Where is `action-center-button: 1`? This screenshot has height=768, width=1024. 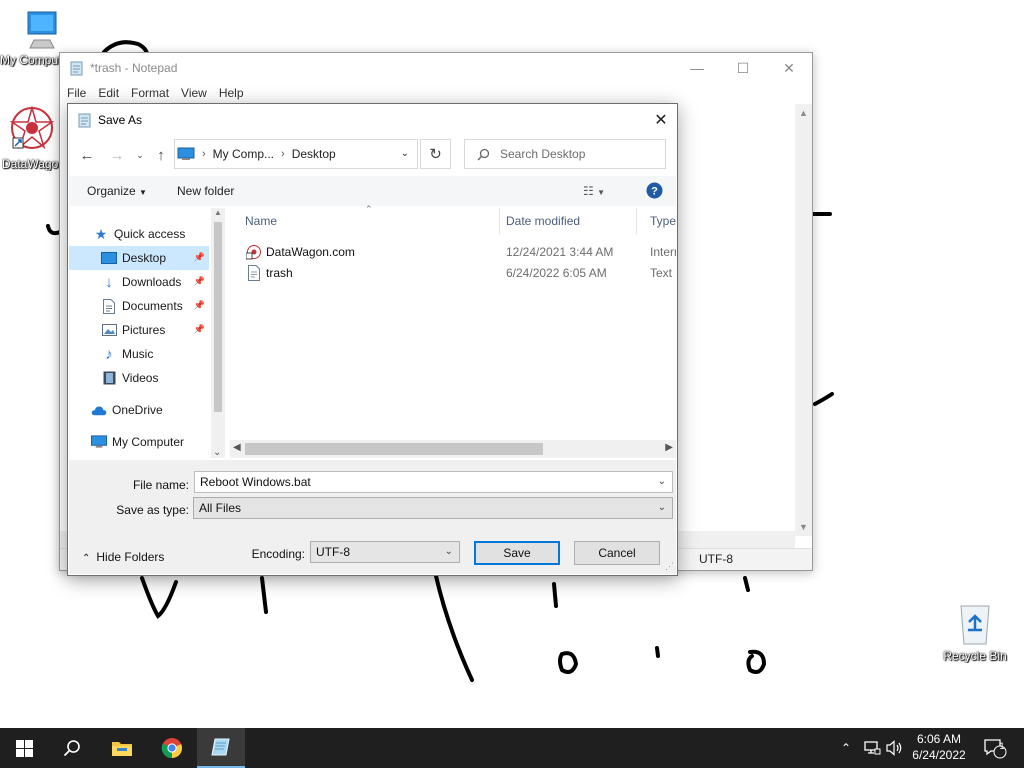 action-center-button: 1 is located at coordinates (995, 748).